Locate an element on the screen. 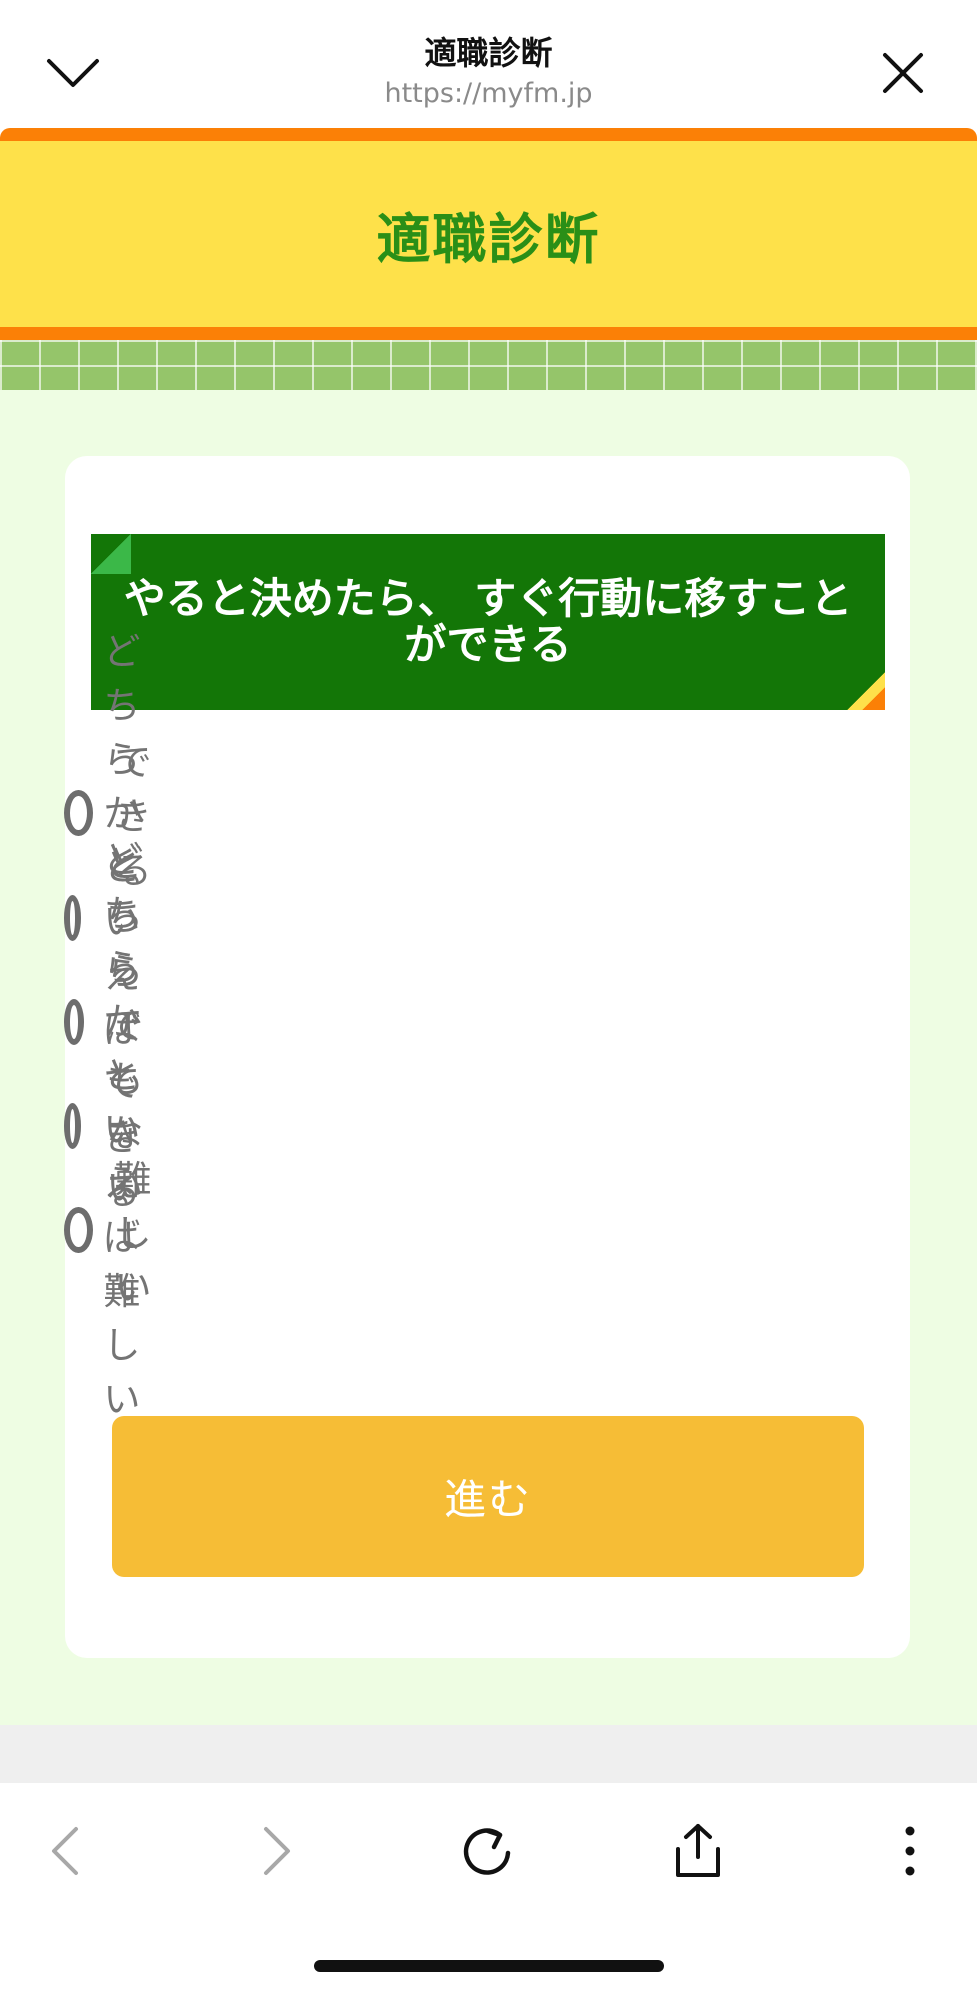 The width and height of the screenshot is (977, 1999). next-button: 進む is located at coordinates (488, 1496).